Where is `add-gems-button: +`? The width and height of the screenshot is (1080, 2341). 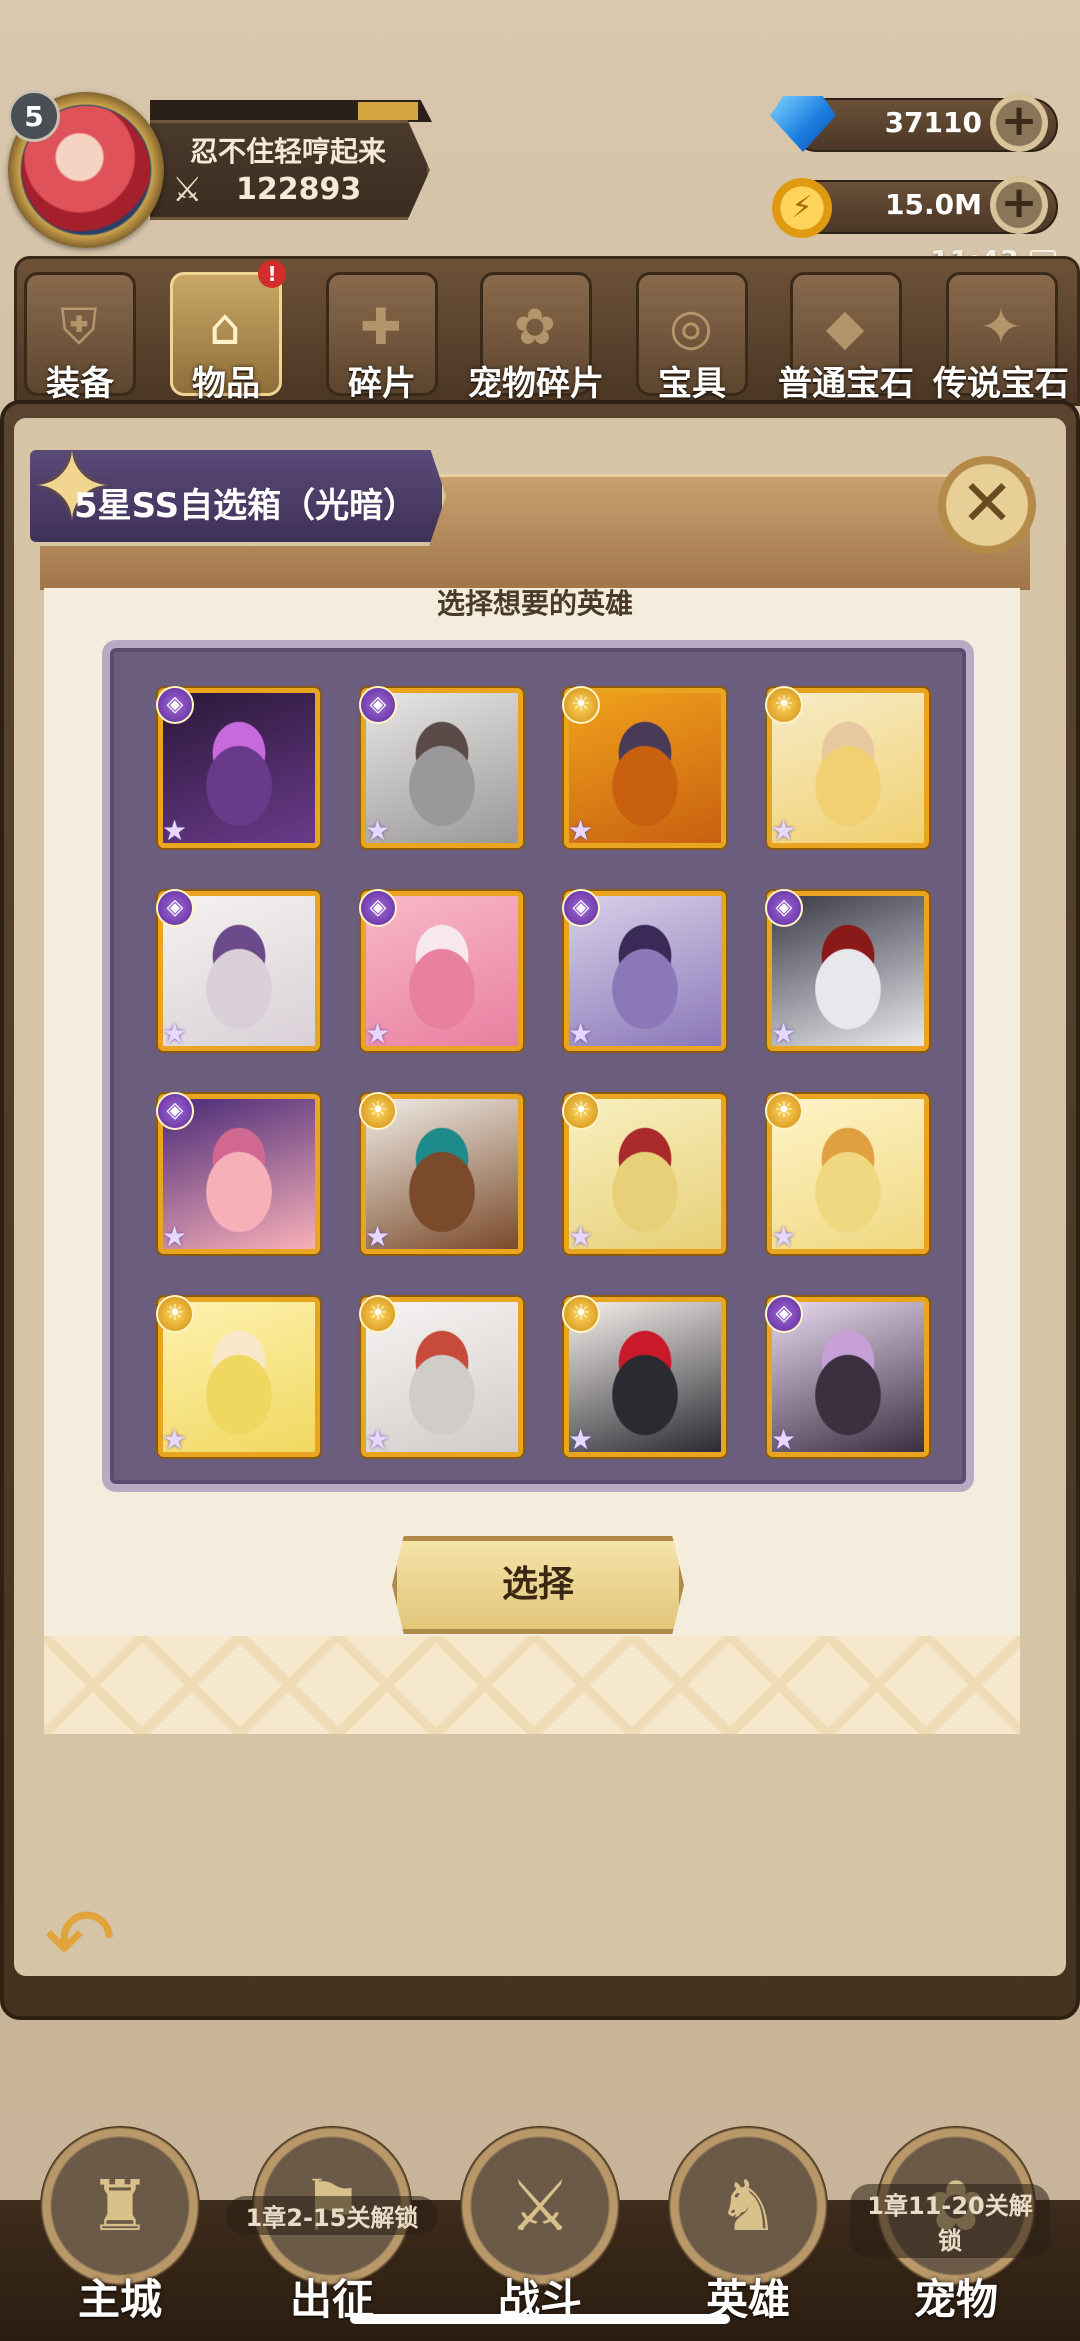 add-gems-button: + is located at coordinates (1019, 123).